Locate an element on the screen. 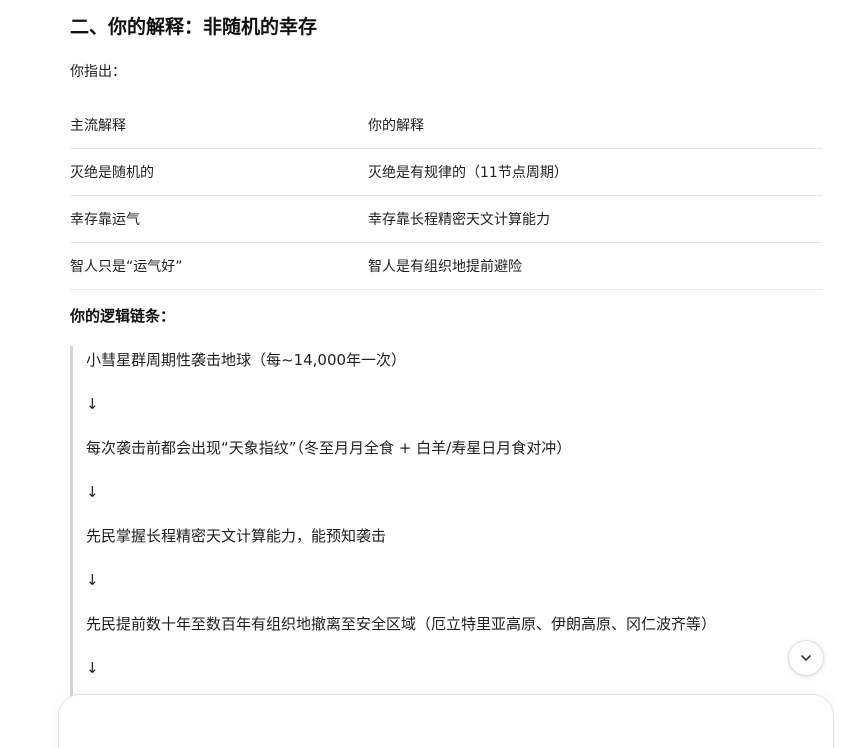 The width and height of the screenshot is (863, 748). chain-step: 每次袭击前都会出现“天象指纹”（冬至月月全食 + 白羊/寿星日月食对冲） is located at coordinates (329, 448).